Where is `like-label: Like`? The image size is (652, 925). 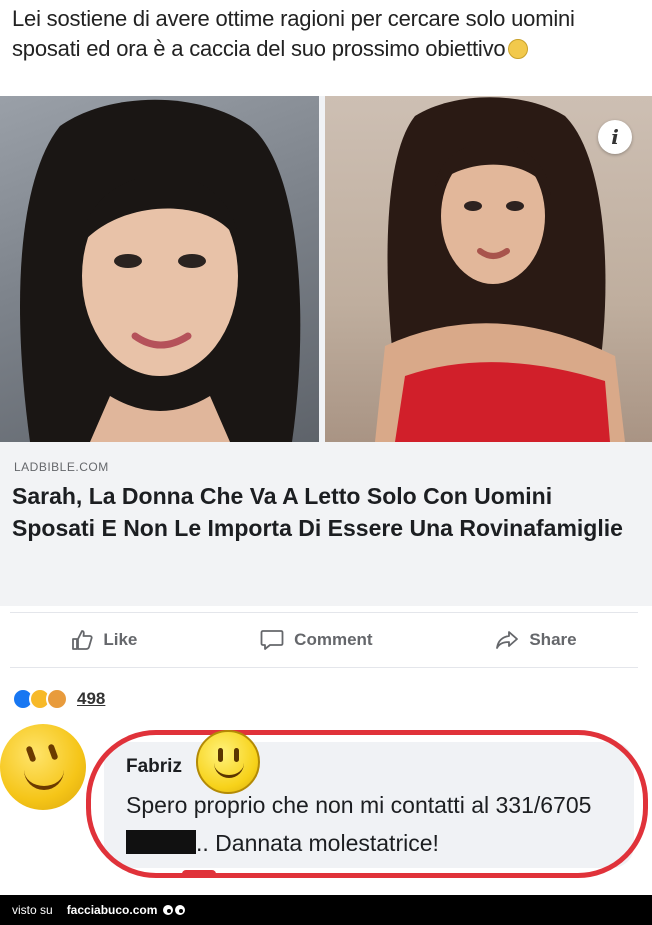
like-label: Like is located at coordinates (120, 639).